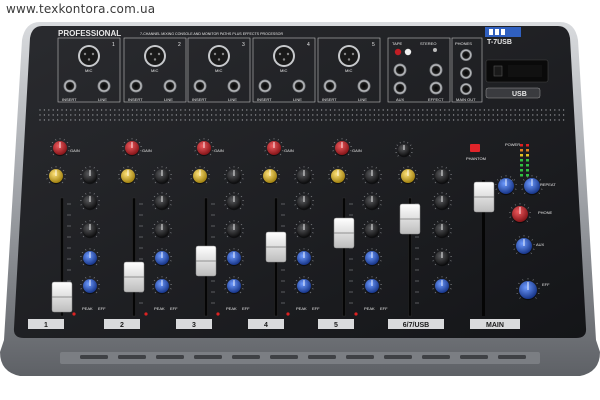 The image size is (600, 400). Describe the element at coordinates (498, 71) in the screenshot. I see `usb-port` at that location.